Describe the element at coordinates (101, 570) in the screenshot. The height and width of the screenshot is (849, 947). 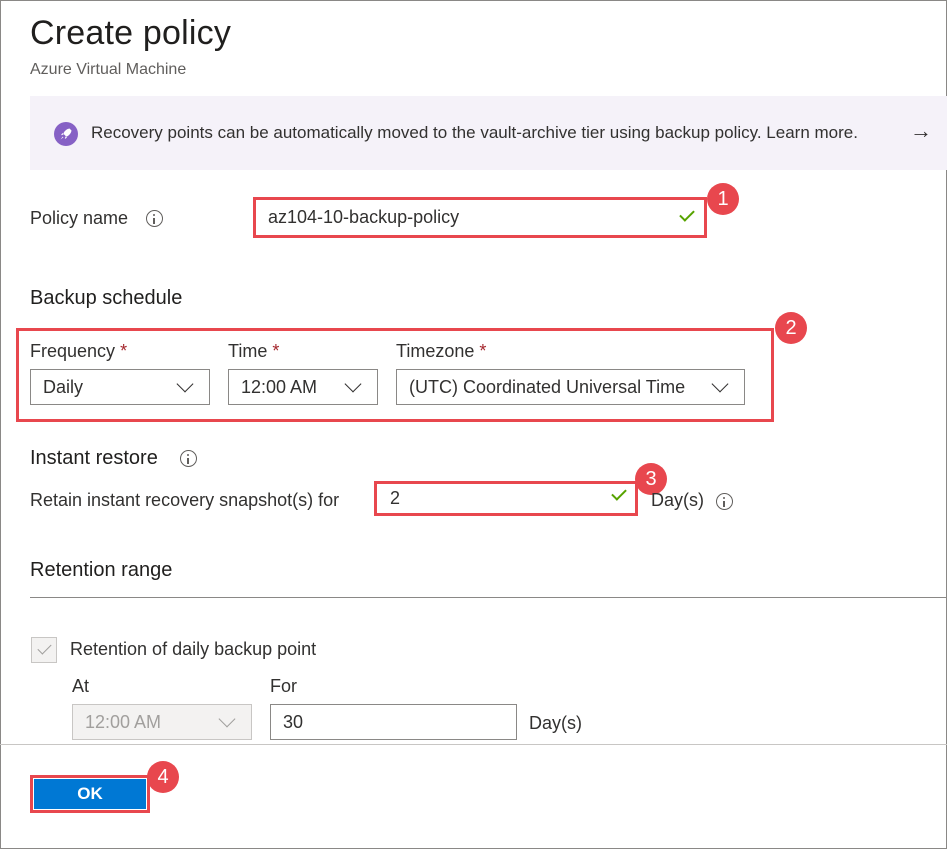
I see `retention-range-heading: Retention range` at that location.